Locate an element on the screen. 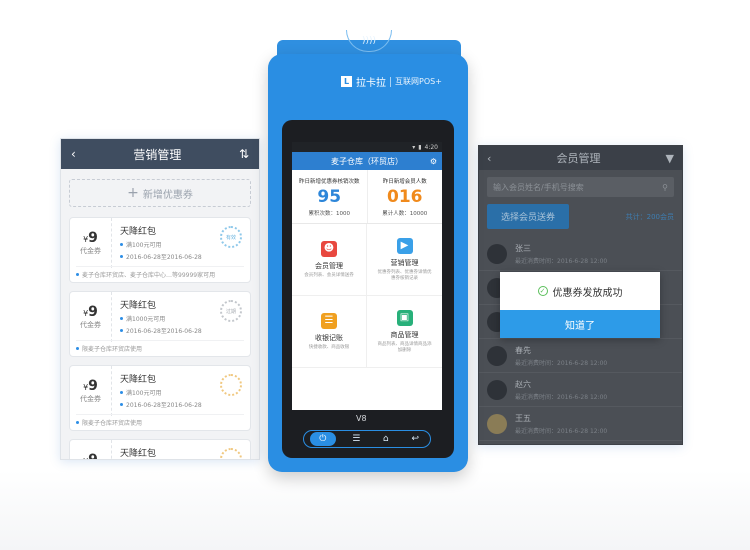  member-row: 春先最近消费时间：2016-6-28 12:00 is located at coordinates (580, 356).